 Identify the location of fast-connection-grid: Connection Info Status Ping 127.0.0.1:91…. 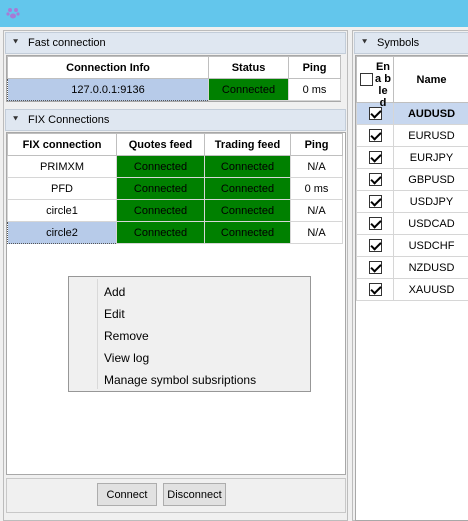
(173, 78).